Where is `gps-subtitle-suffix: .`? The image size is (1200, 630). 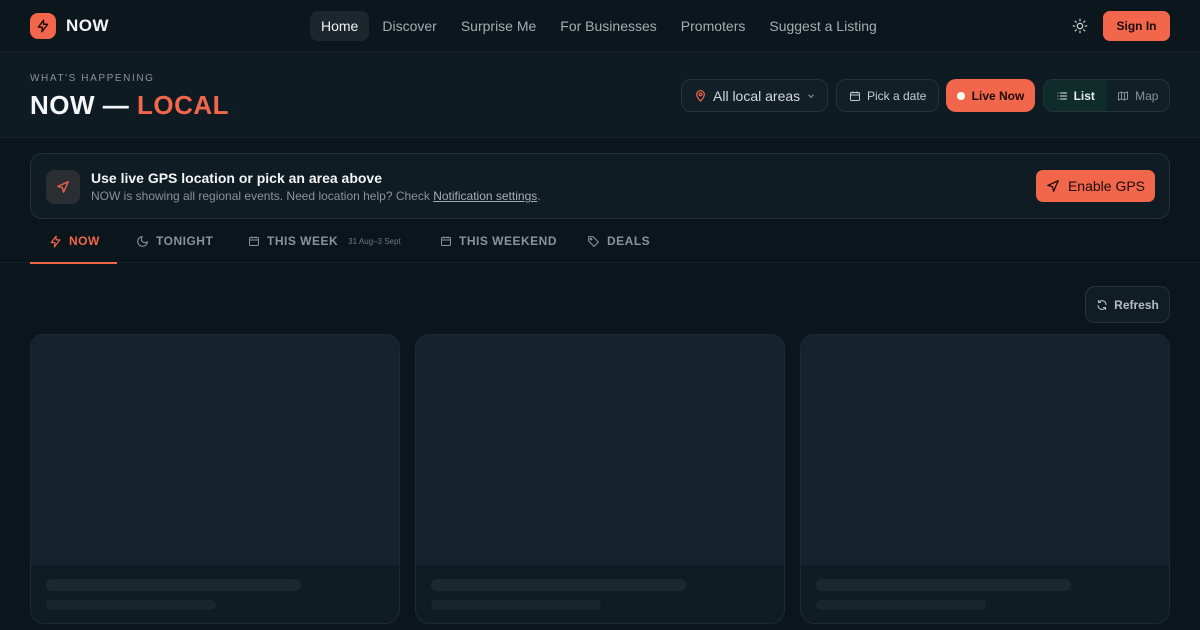 gps-subtitle-suffix: . is located at coordinates (539, 196).